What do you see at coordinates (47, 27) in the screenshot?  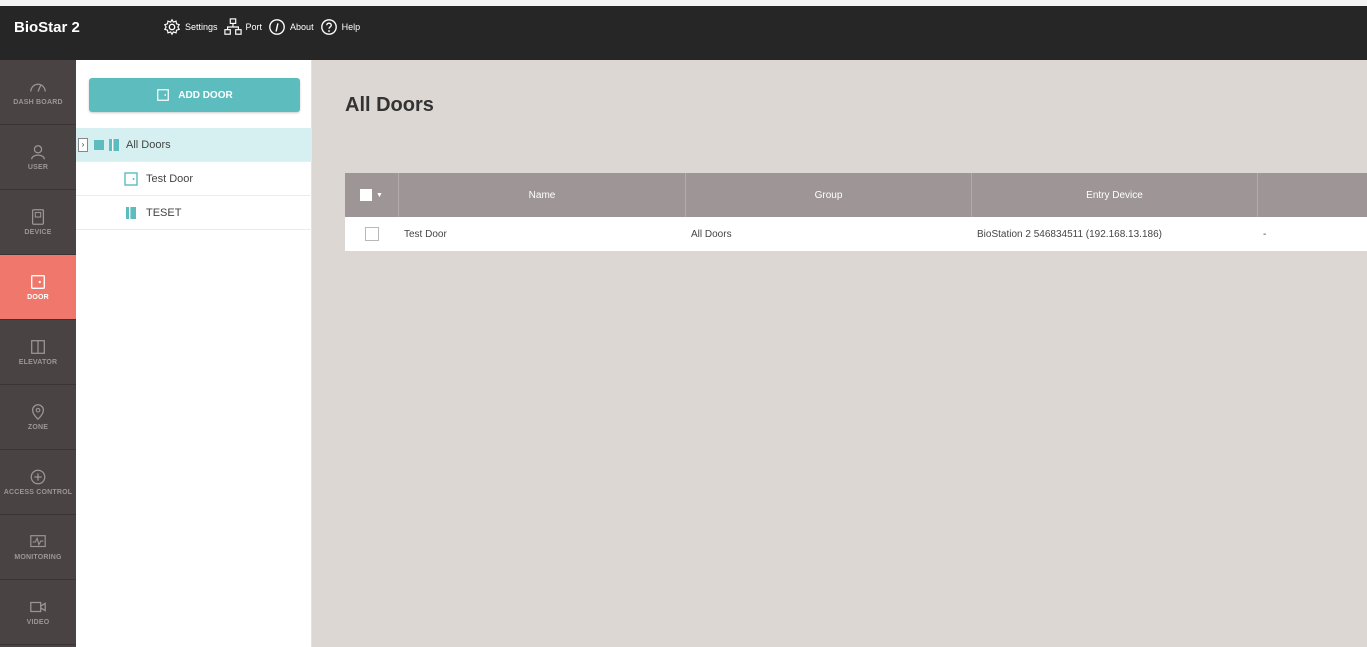 I see `app-logo: BioStar 2` at bounding box center [47, 27].